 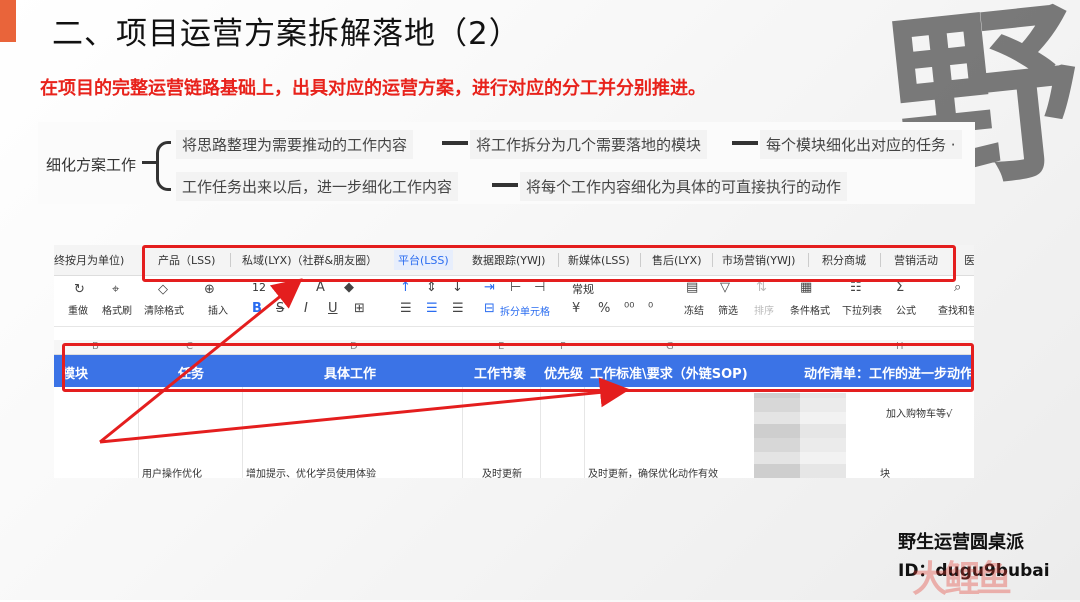 I want to click on arrow-to-headers, so click(x=364, y=410).